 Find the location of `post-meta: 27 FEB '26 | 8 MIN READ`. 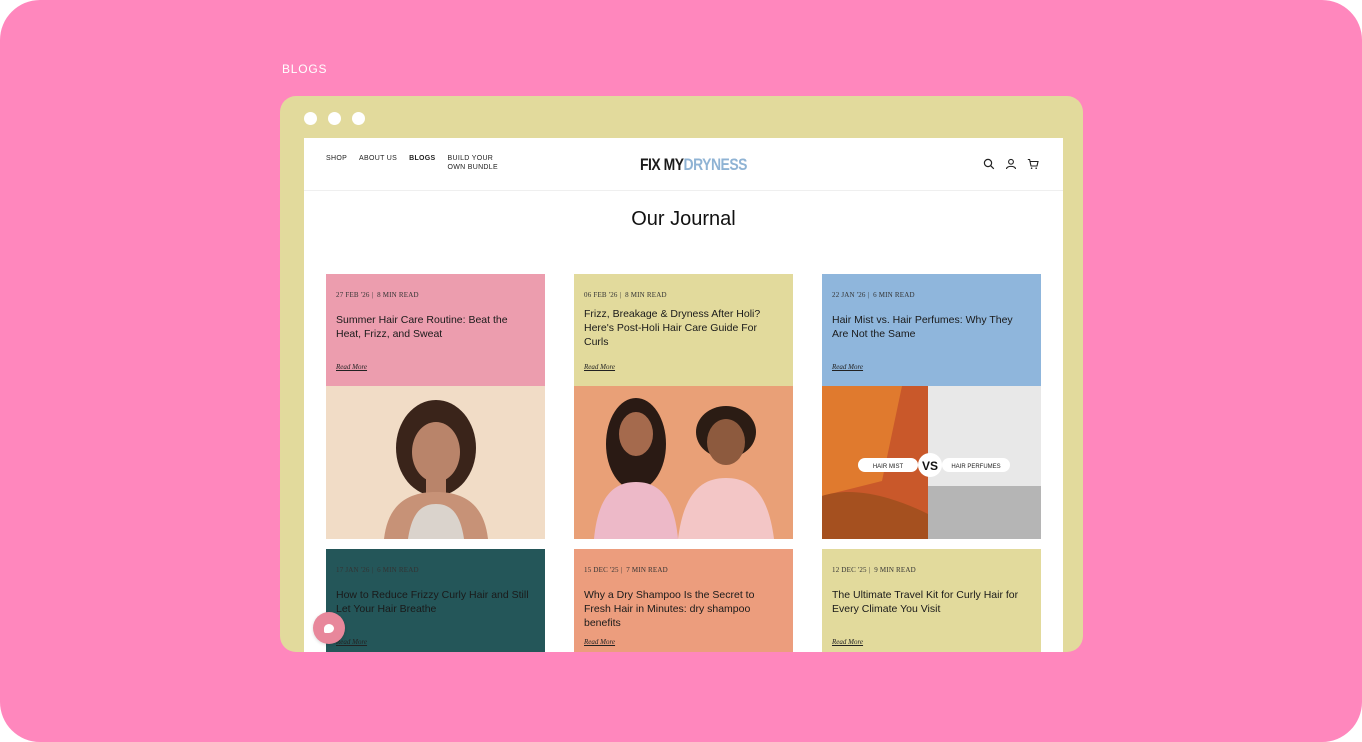

post-meta: 27 FEB '26 | 8 MIN READ is located at coordinates (377, 295).